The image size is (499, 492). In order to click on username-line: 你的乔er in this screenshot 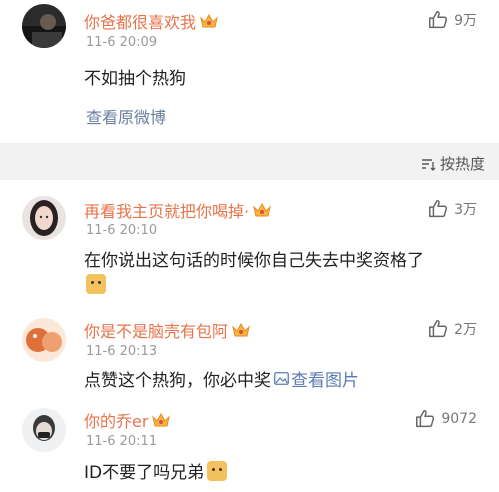, I will do `click(127, 420)`.